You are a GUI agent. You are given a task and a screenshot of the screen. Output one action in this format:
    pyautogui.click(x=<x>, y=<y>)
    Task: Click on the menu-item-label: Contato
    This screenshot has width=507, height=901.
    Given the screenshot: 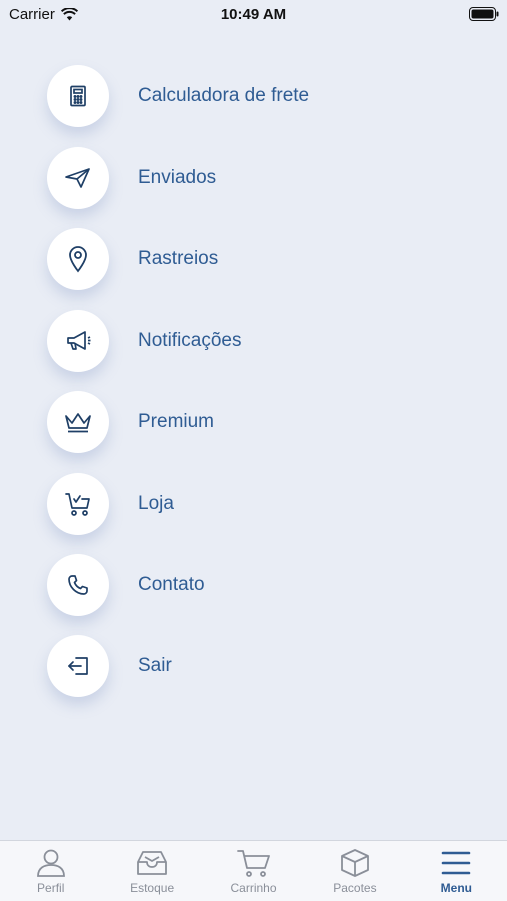 What is the action you would take?
    pyautogui.click(x=171, y=584)
    